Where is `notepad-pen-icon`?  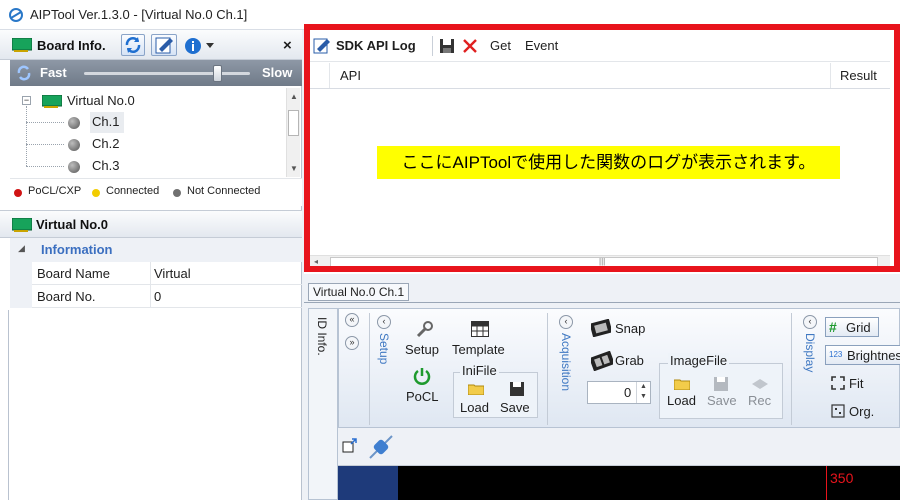 notepad-pen-icon is located at coordinates (321, 46).